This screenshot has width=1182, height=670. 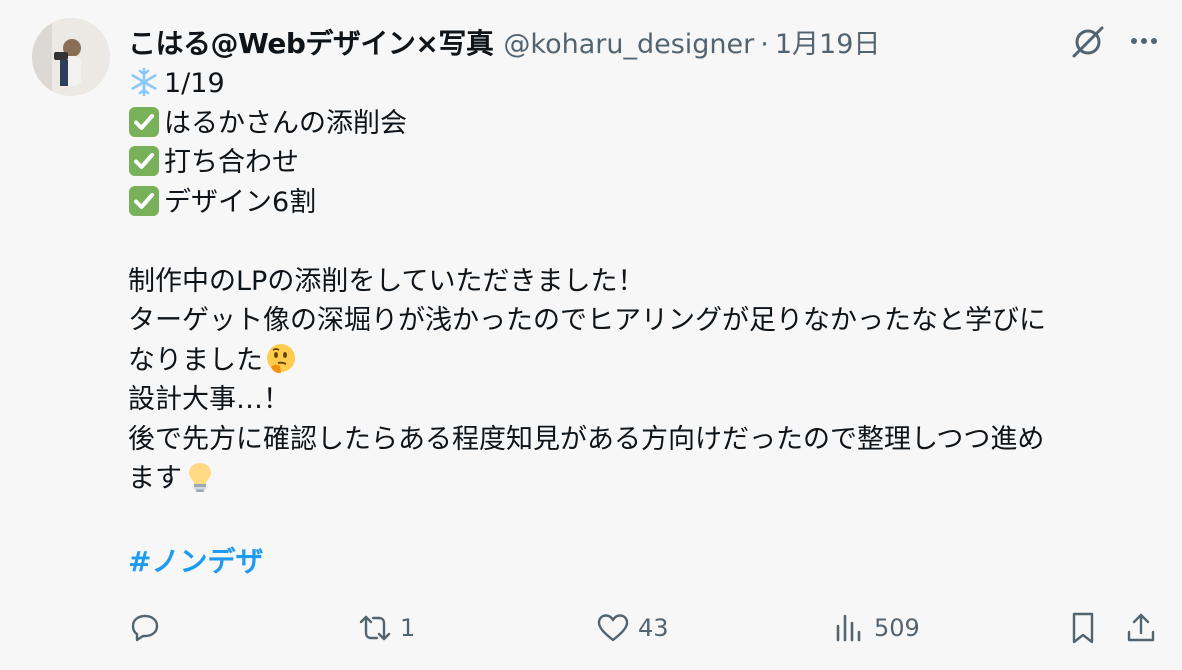 I want to click on paragraph-line: ターゲット像の深堀りが浅かったのでヒアリングが足りなかったなと学びに, so click(x=587, y=320).